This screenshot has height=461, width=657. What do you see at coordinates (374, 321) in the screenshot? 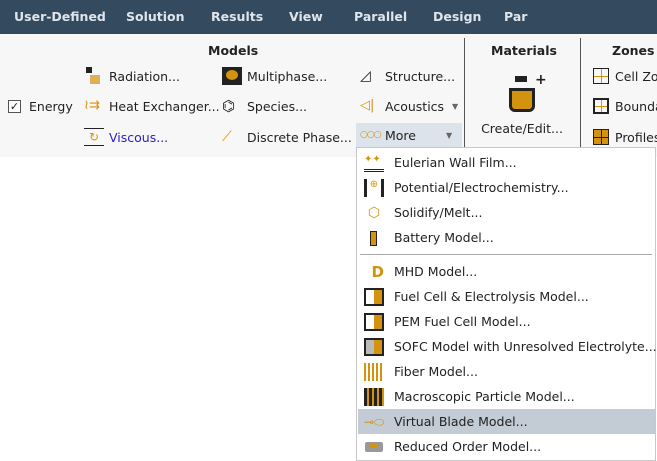
I see `pem-fuel-cell-icon` at bounding box center [374, 321].